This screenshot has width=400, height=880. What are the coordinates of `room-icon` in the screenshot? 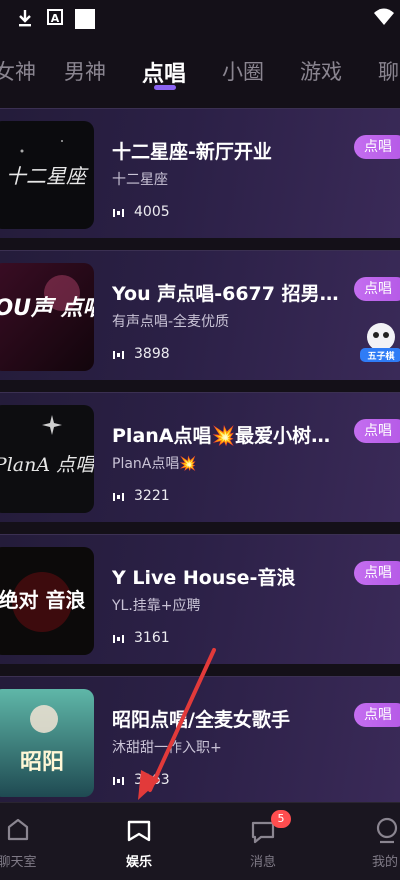 It's located at (18, 829).